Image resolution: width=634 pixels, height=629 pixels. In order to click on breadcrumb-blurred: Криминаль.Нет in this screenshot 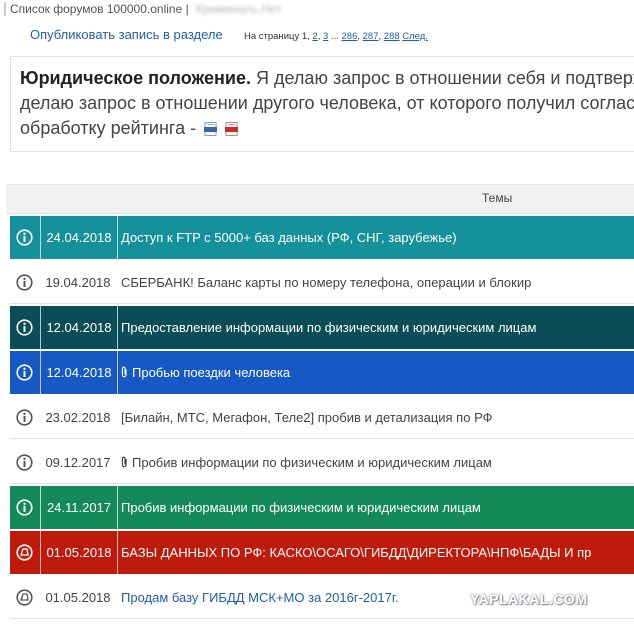, I will do `click(239, 9)`.